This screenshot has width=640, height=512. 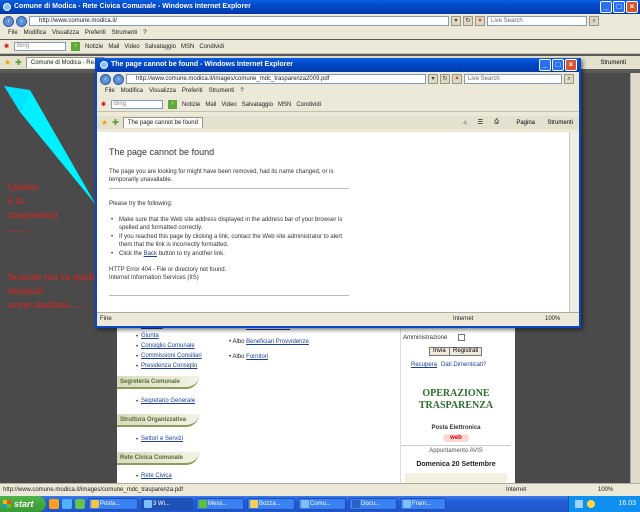 I want to click on link-fornitori: Fornitori, so click(x=257, y=357).